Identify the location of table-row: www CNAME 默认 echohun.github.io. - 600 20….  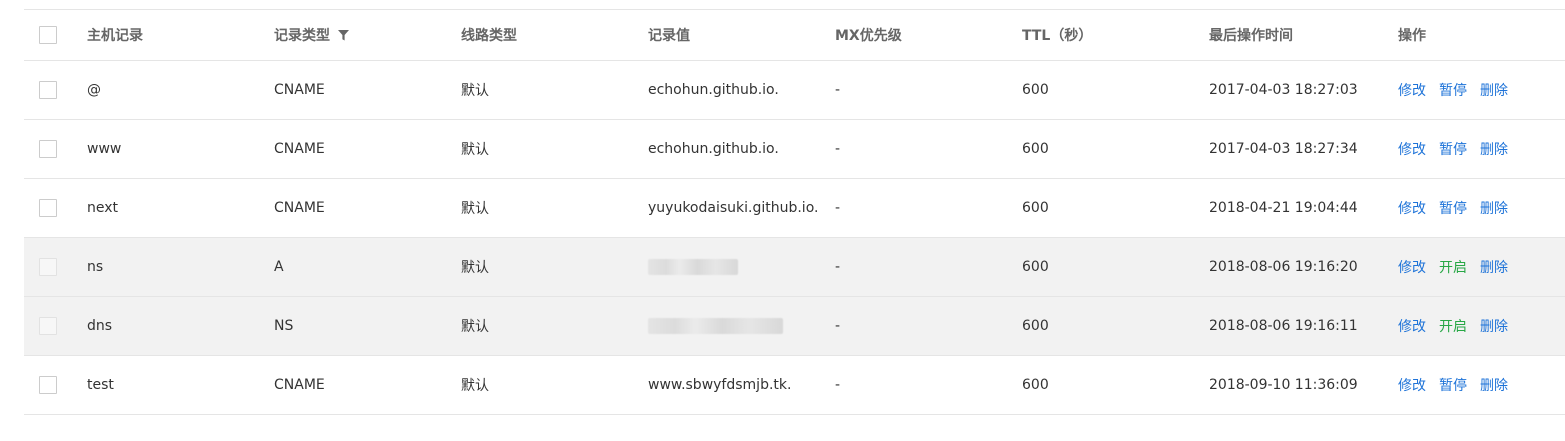
(794, 149).